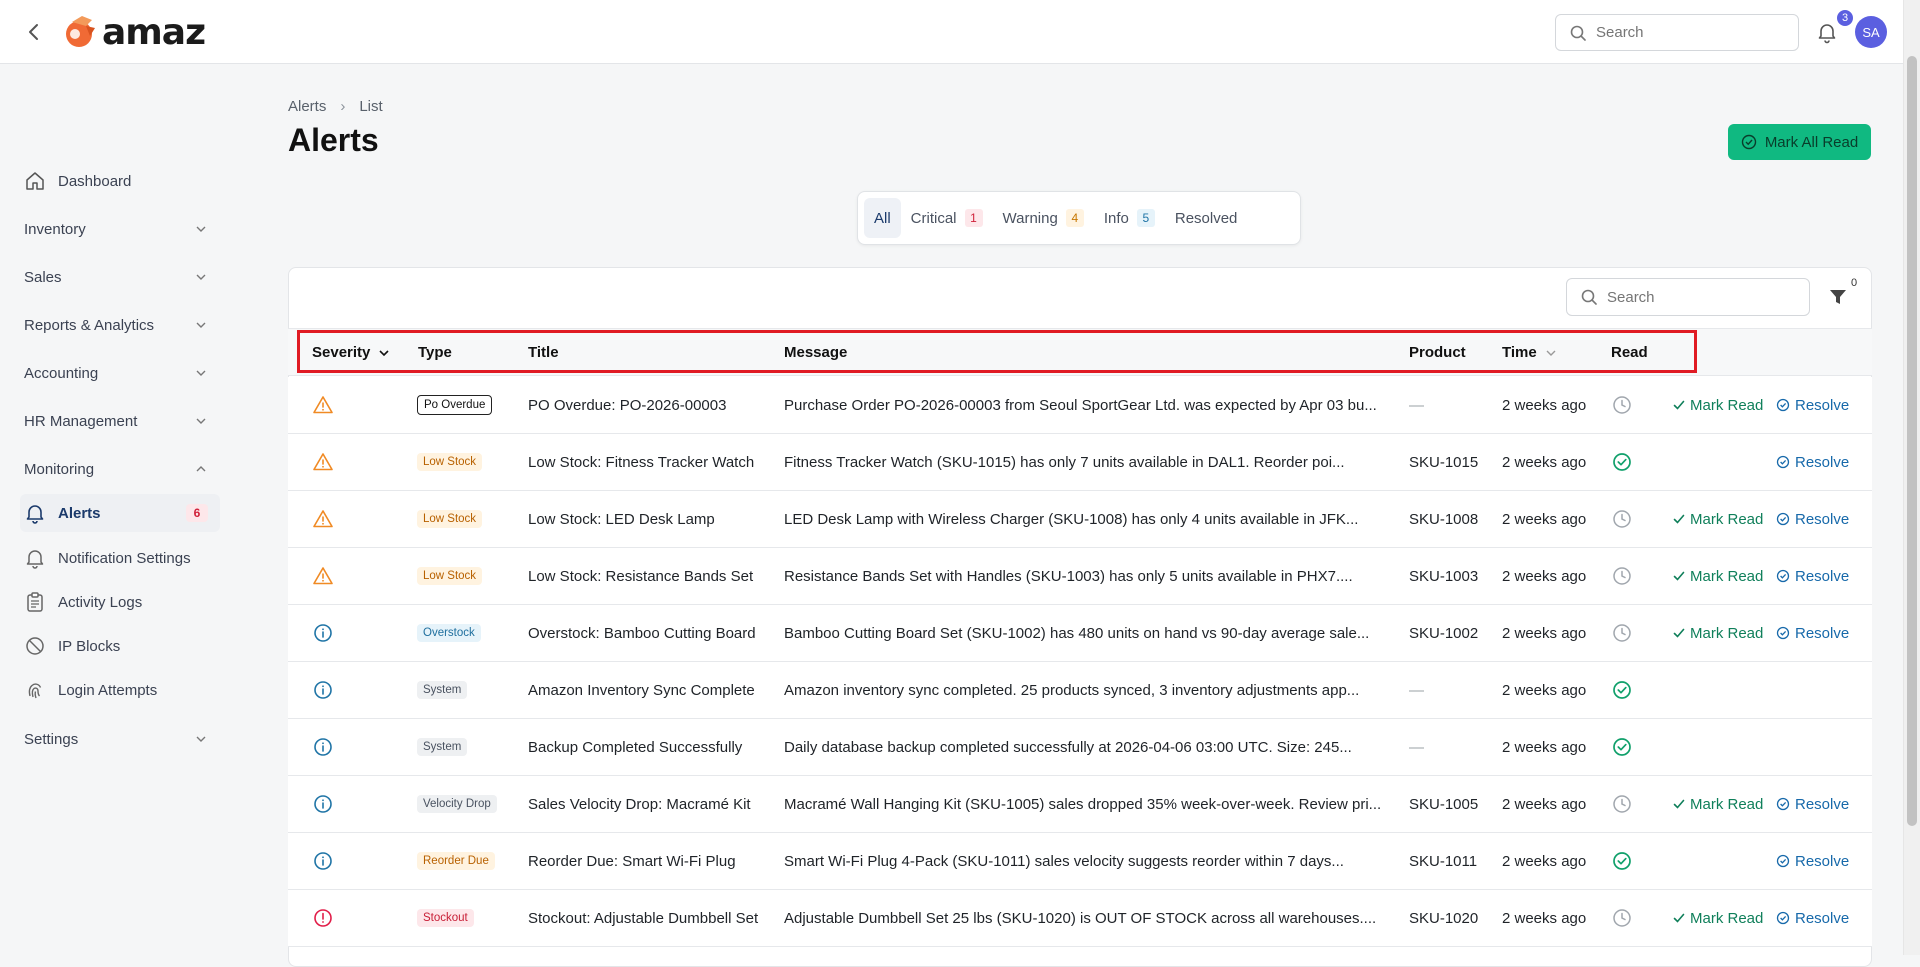 Image resolution: width=1920 pixels, height=967 pixels. What do you see at coordinates (1697, 297) in the screenshot?
I see `table-search-input` at bounding box center [1697, 297].